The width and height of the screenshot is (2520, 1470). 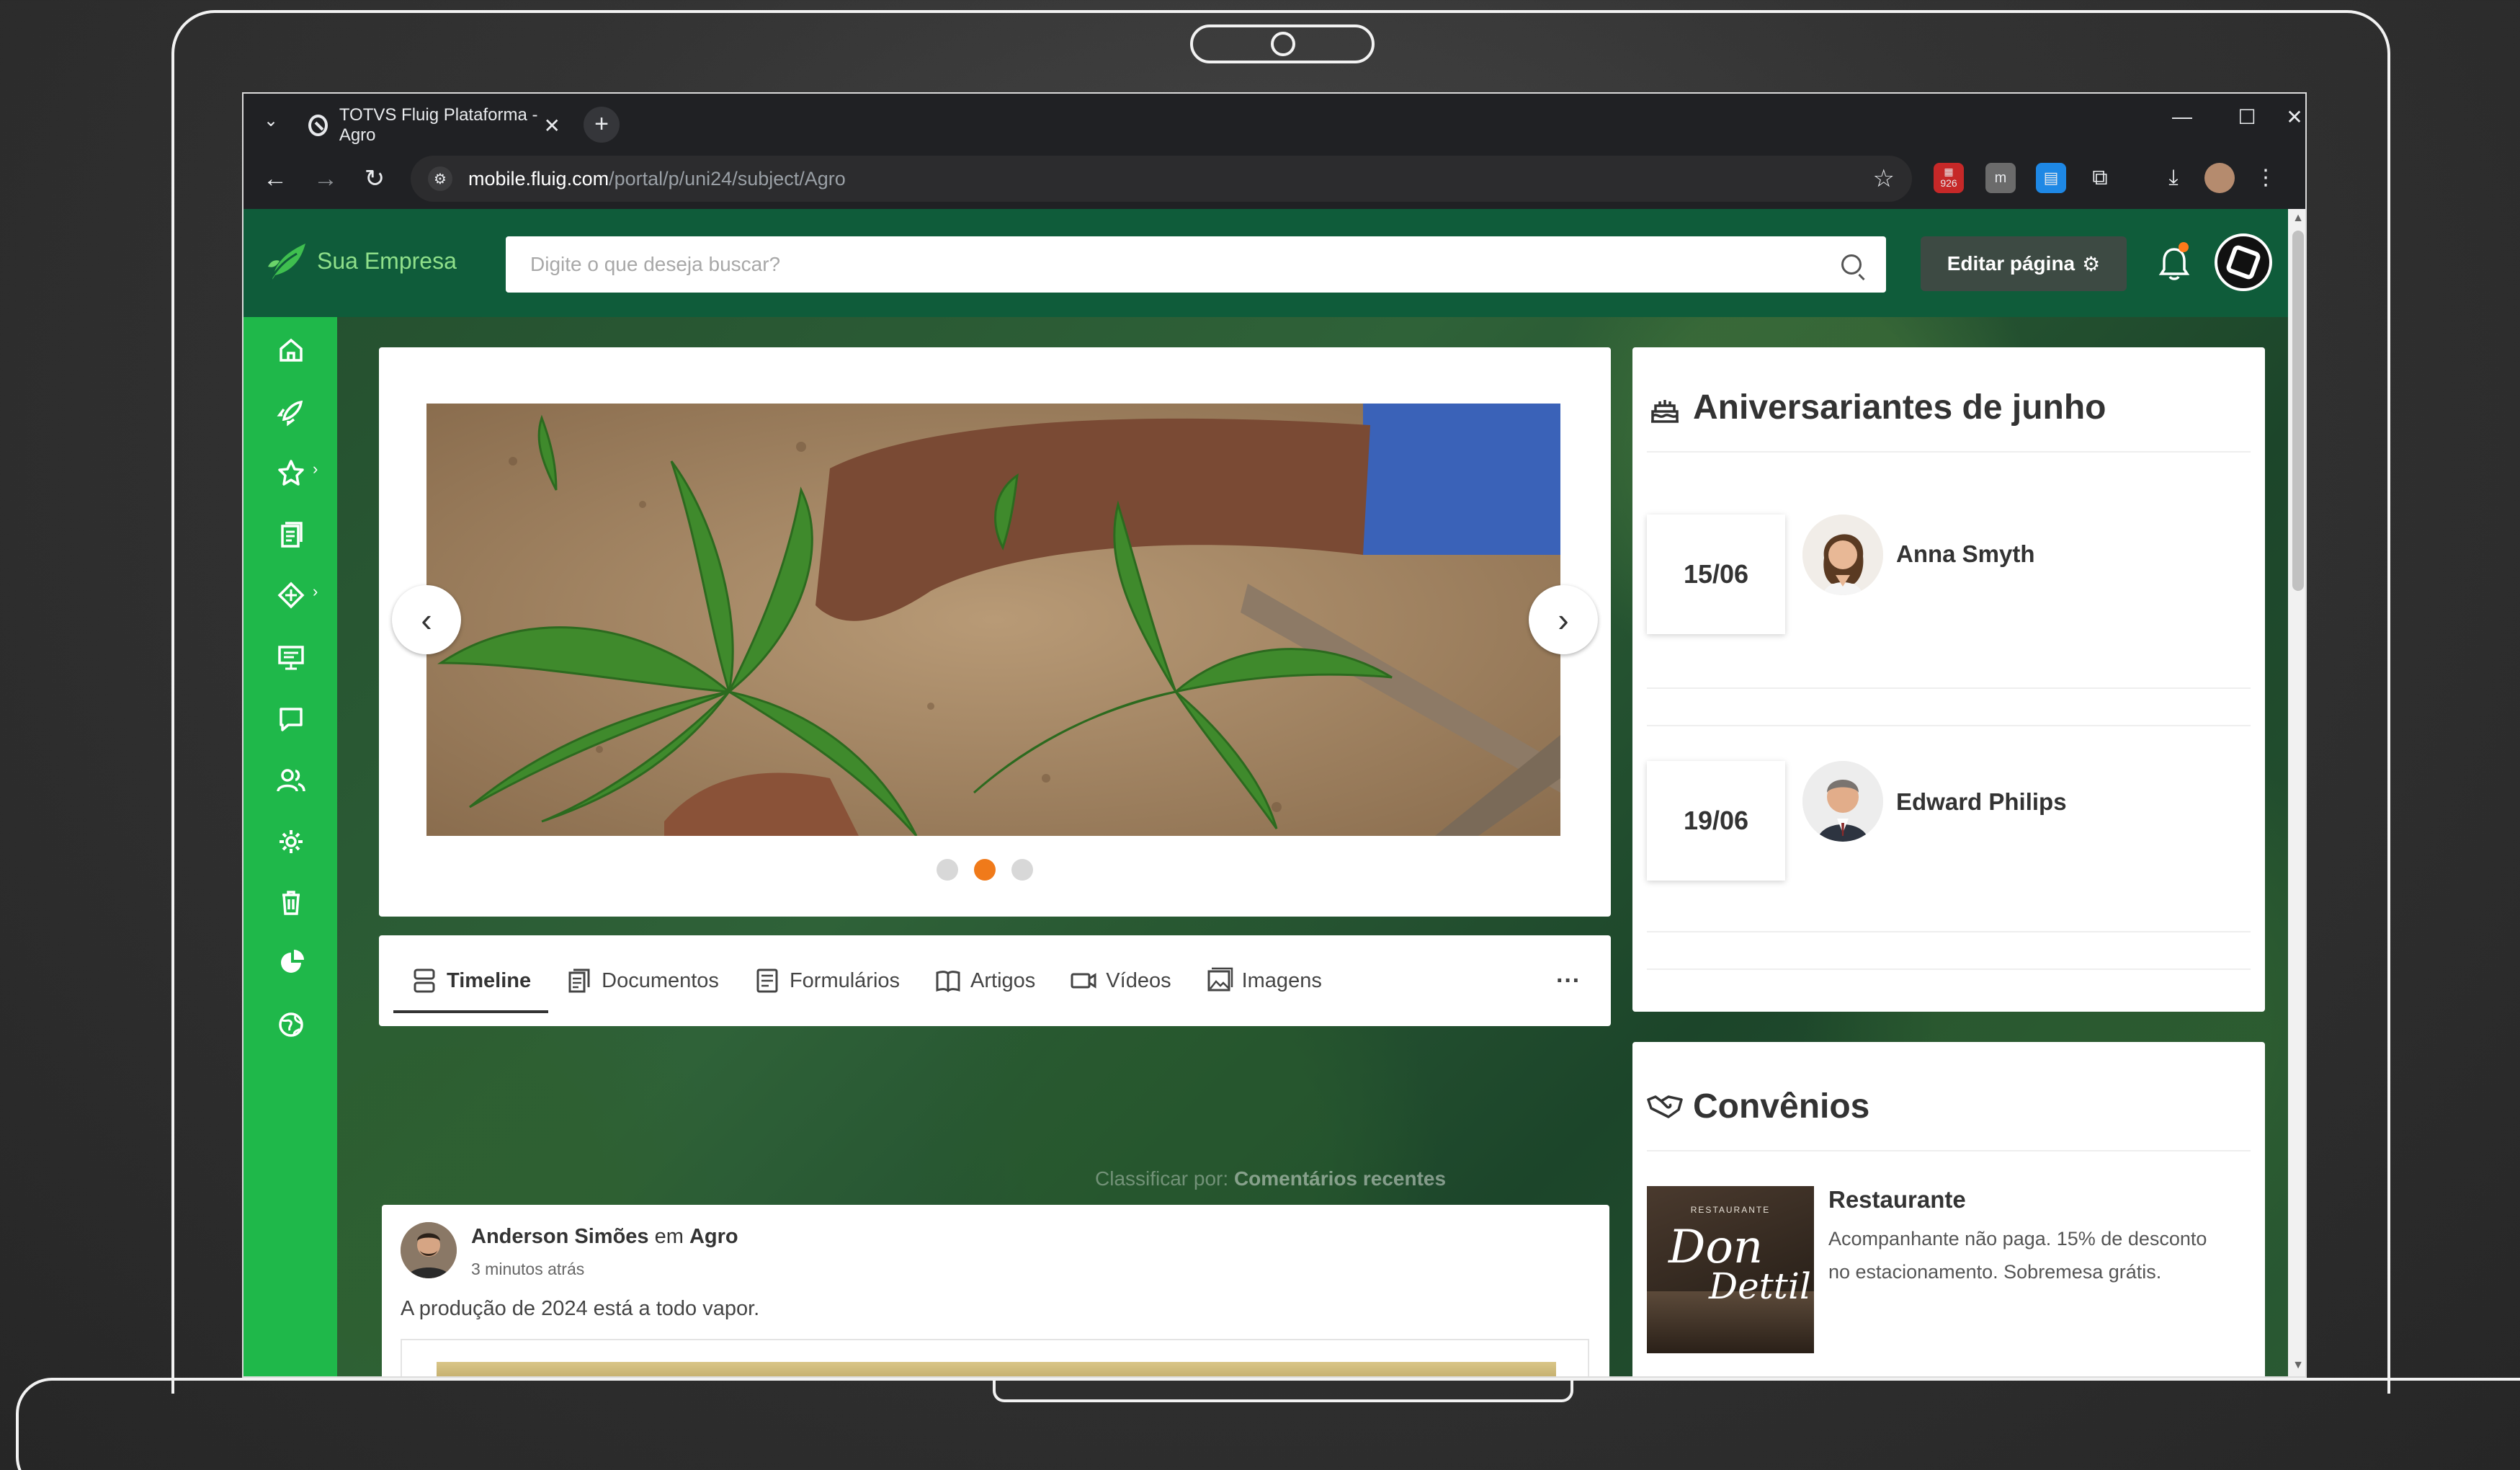 I want to click on birthday-avatar-anna, so click(x=1842, y=554).